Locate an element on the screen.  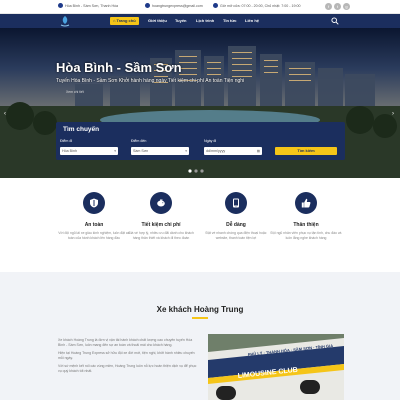
email-text: hoangtrungexpress@gmail.com is located at coordinates (177, 6).